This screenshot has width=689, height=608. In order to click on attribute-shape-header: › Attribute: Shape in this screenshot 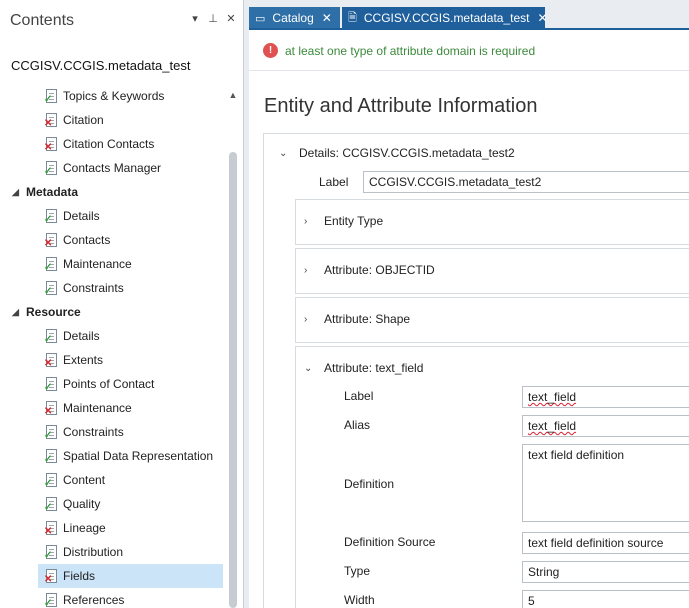, I will do `click(357, 319)`.